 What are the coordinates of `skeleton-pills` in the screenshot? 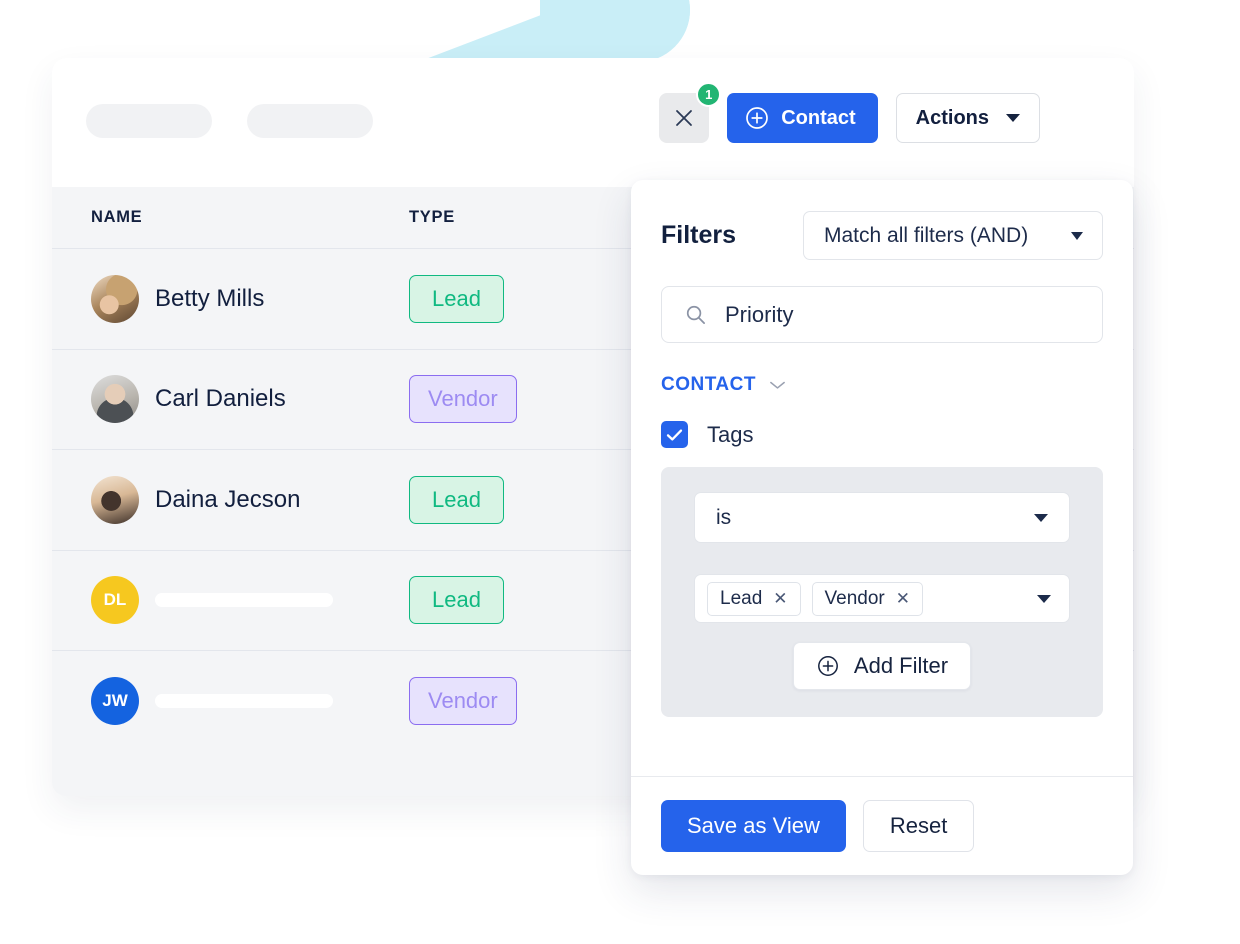 It's located at (229, 121).